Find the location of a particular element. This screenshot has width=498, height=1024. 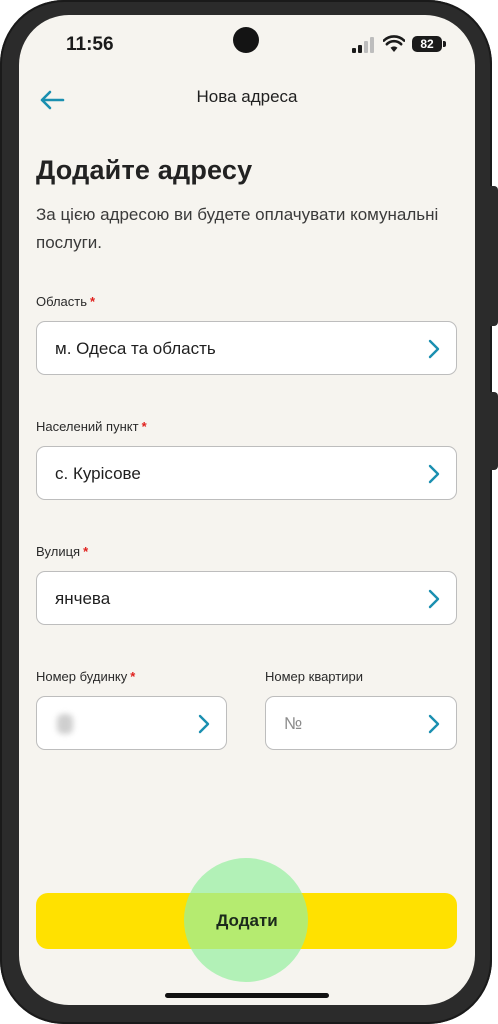

locality-select: с. Курісове is located at coordinates (246, 473).